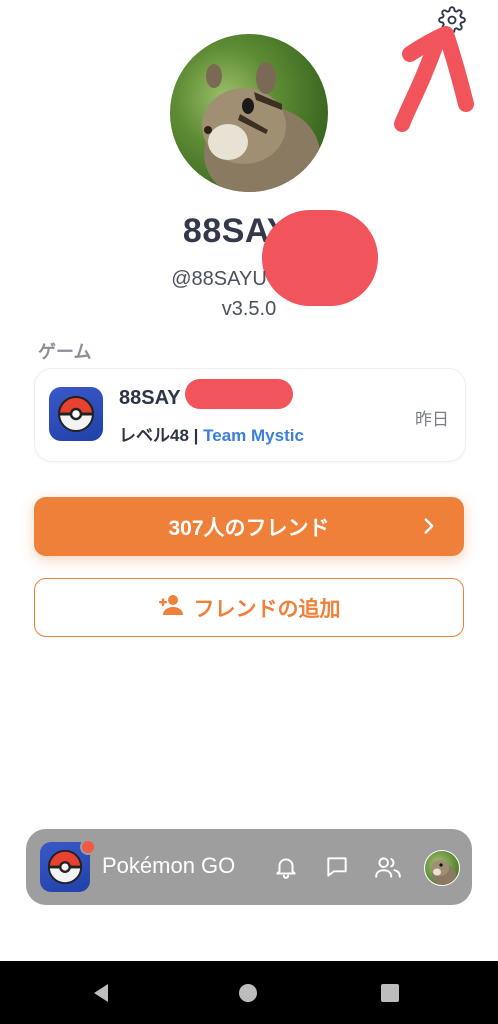  Describe the element at coordinates (249, 113) in the screenshot. I see `profile-avatar` at that location.